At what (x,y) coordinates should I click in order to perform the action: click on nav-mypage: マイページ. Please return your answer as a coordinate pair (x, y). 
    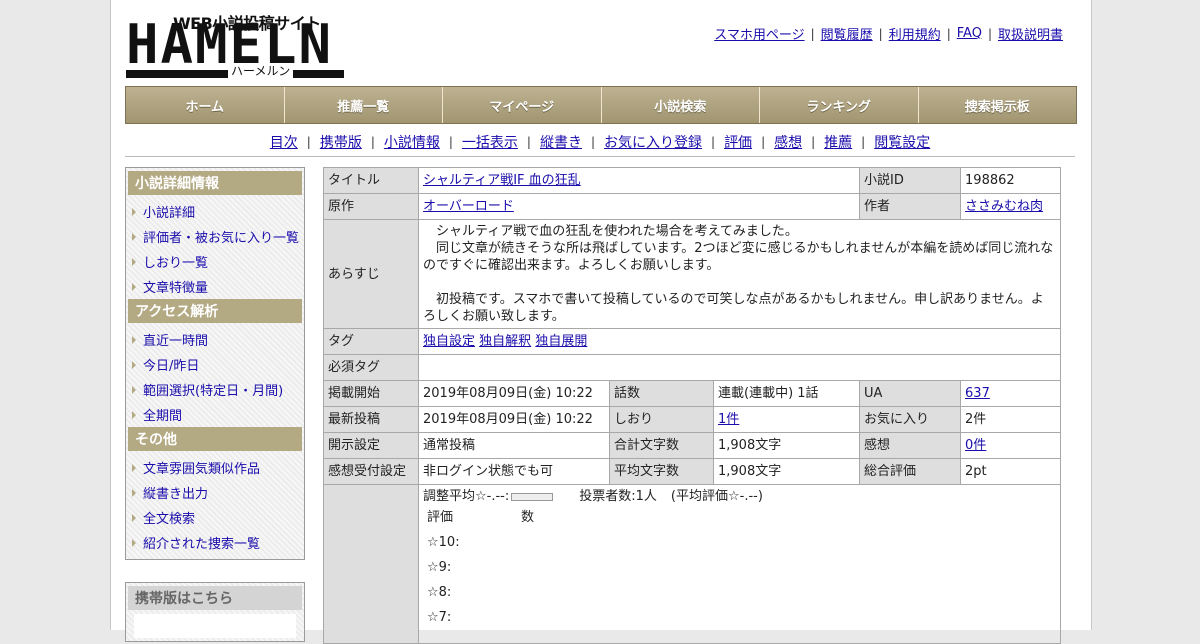
    Looking at the image, I should click on (522, 105).